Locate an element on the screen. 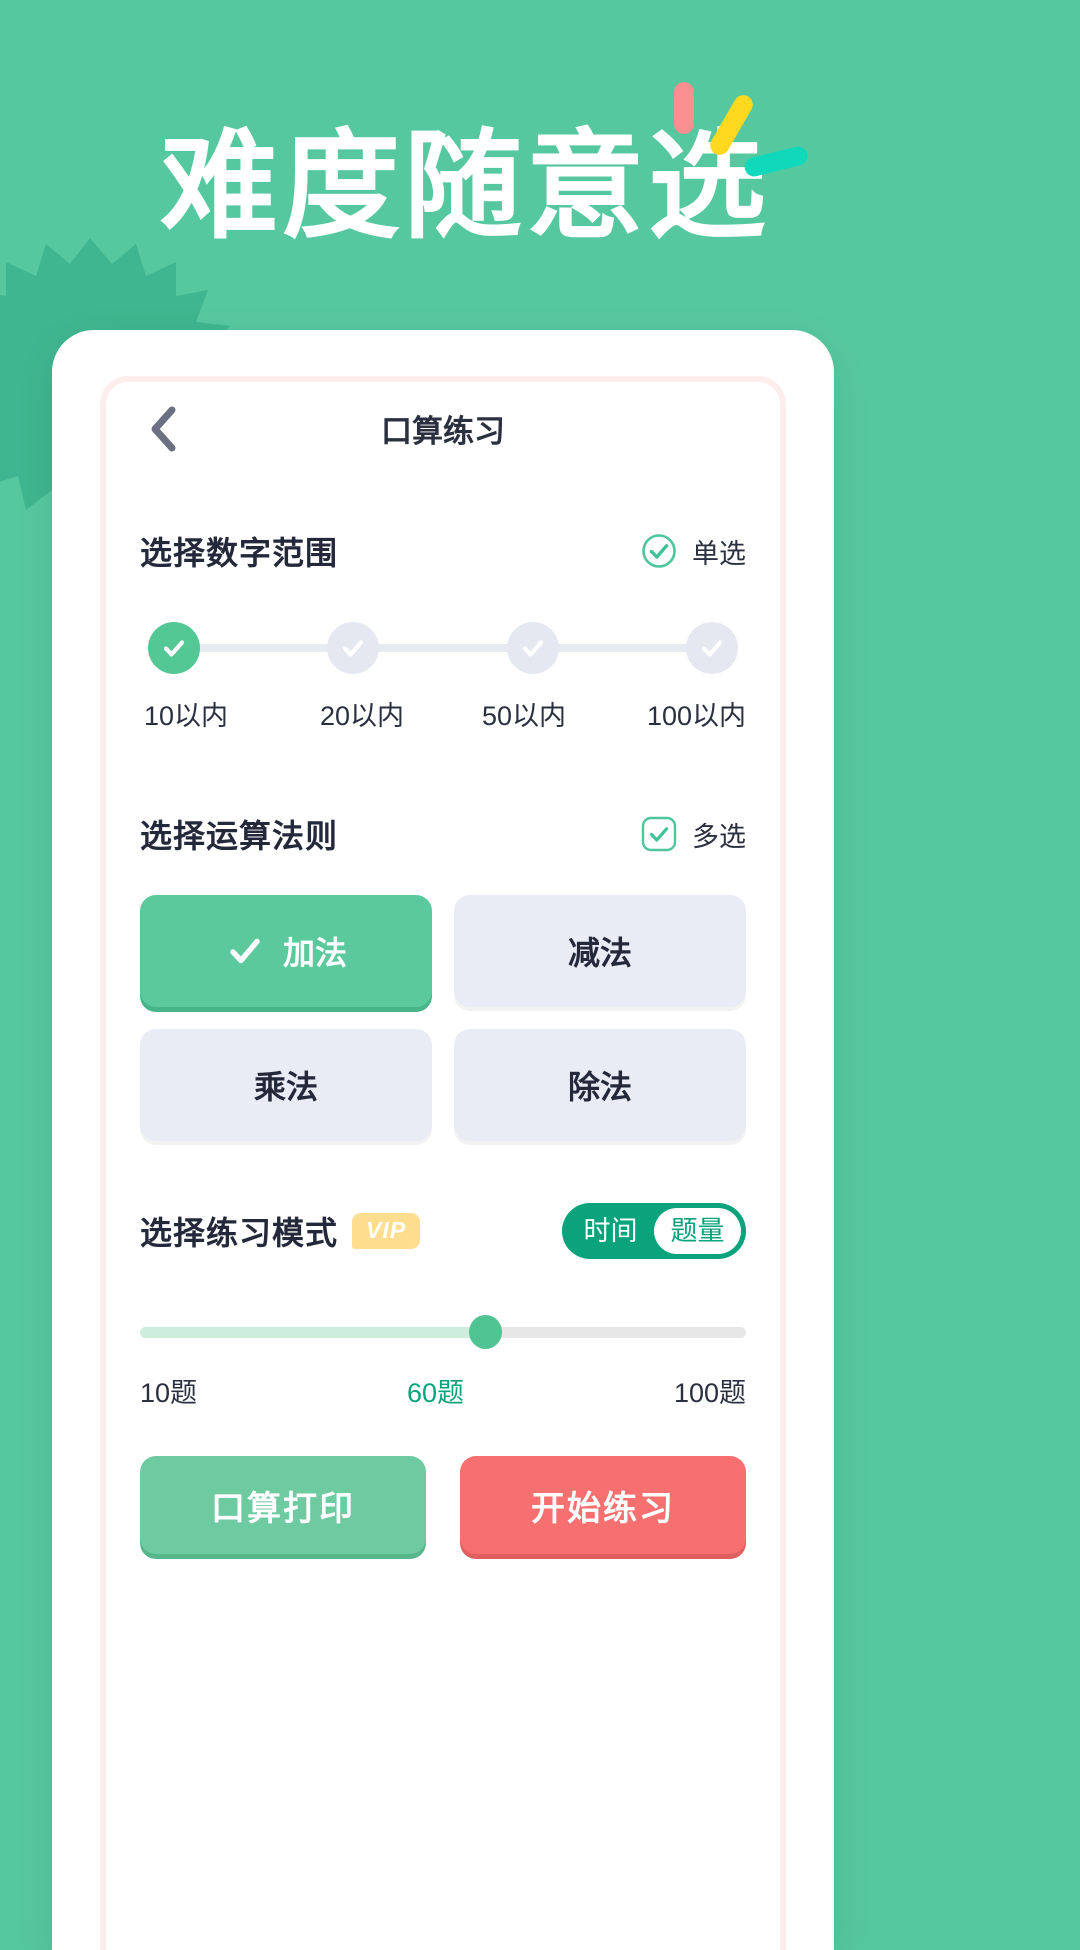  range-label-0: 10以内 is located at coordinates (186, 716).